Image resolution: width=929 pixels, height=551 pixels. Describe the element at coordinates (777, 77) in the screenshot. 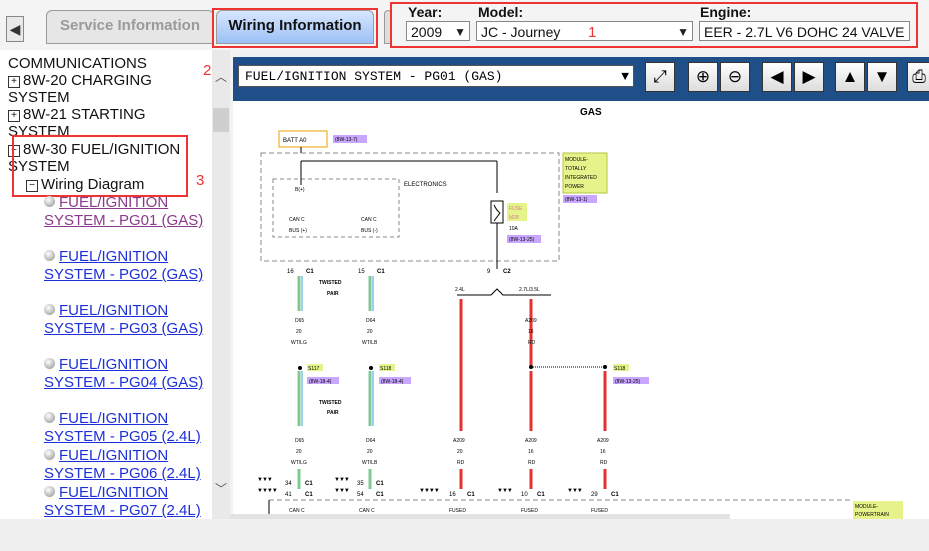

I see `arrow-left-icon: ◀` at that location.